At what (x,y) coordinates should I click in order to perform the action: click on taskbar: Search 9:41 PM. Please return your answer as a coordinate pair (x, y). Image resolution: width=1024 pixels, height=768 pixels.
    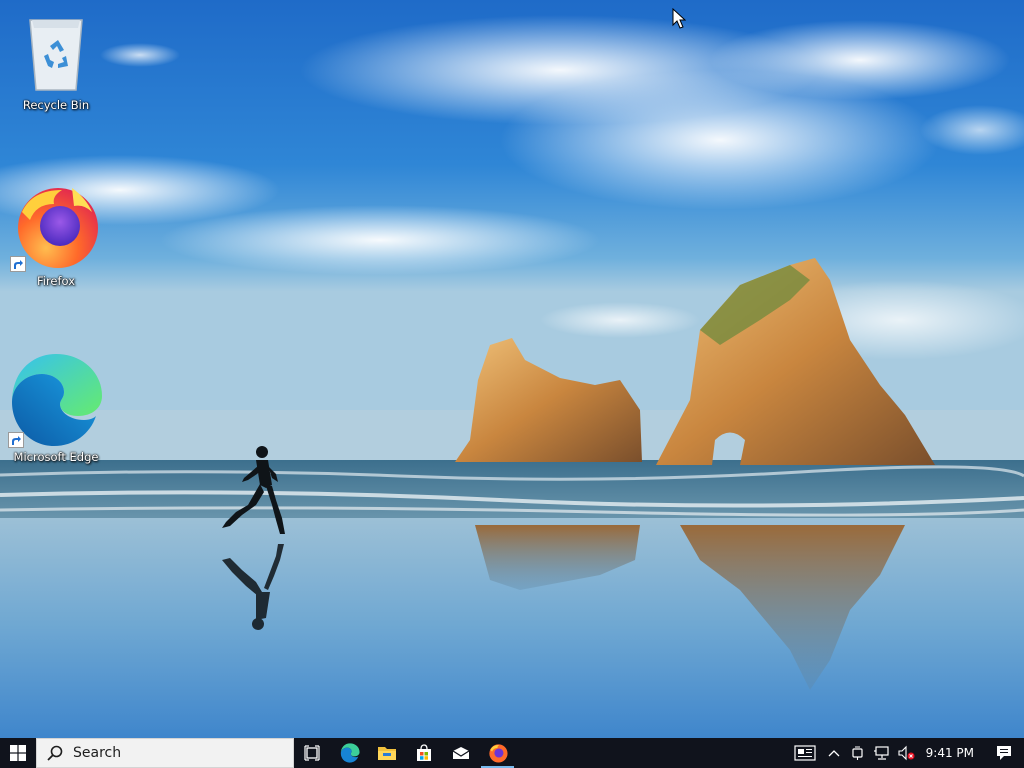
    Looking at the image, I should click on (512, 753).